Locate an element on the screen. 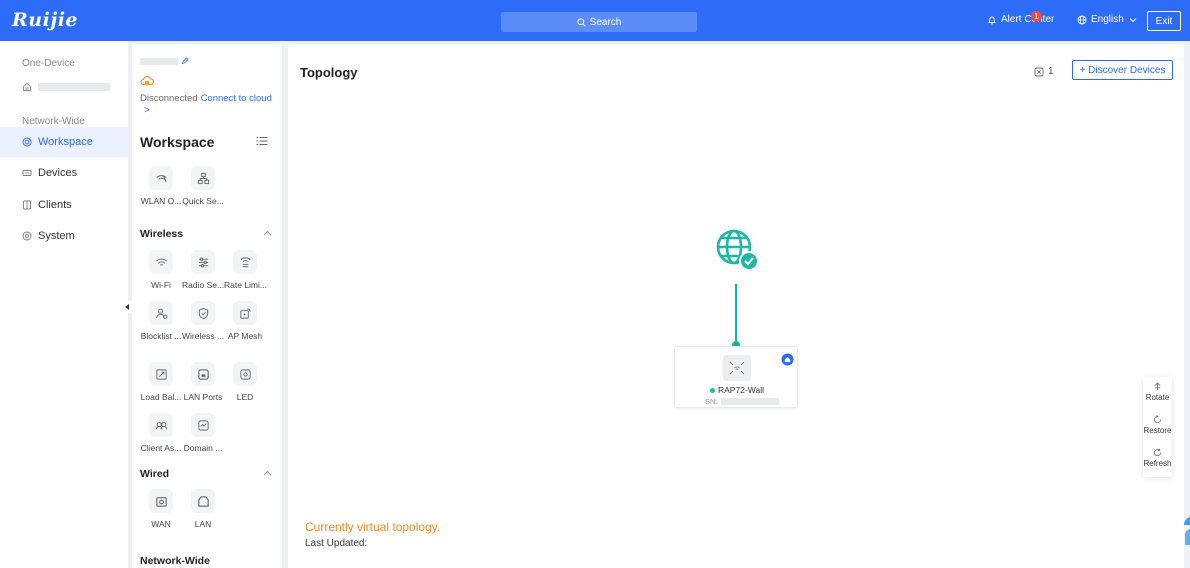 This screenshot has width=1190, height=568. tile-wan: WAN is located at coordinates (161, 509).